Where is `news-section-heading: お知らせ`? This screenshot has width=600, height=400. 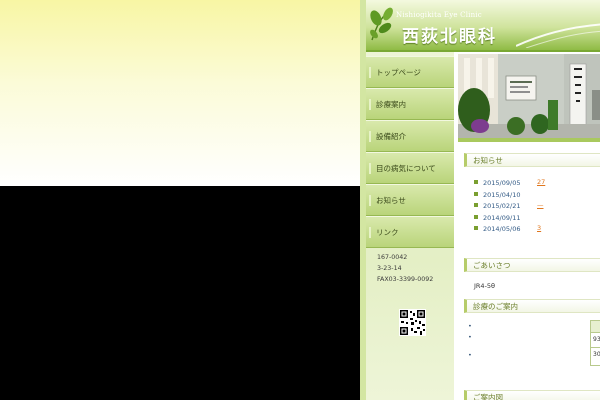
news-section-heading: お知らせ is located at coordinates (532, 160).